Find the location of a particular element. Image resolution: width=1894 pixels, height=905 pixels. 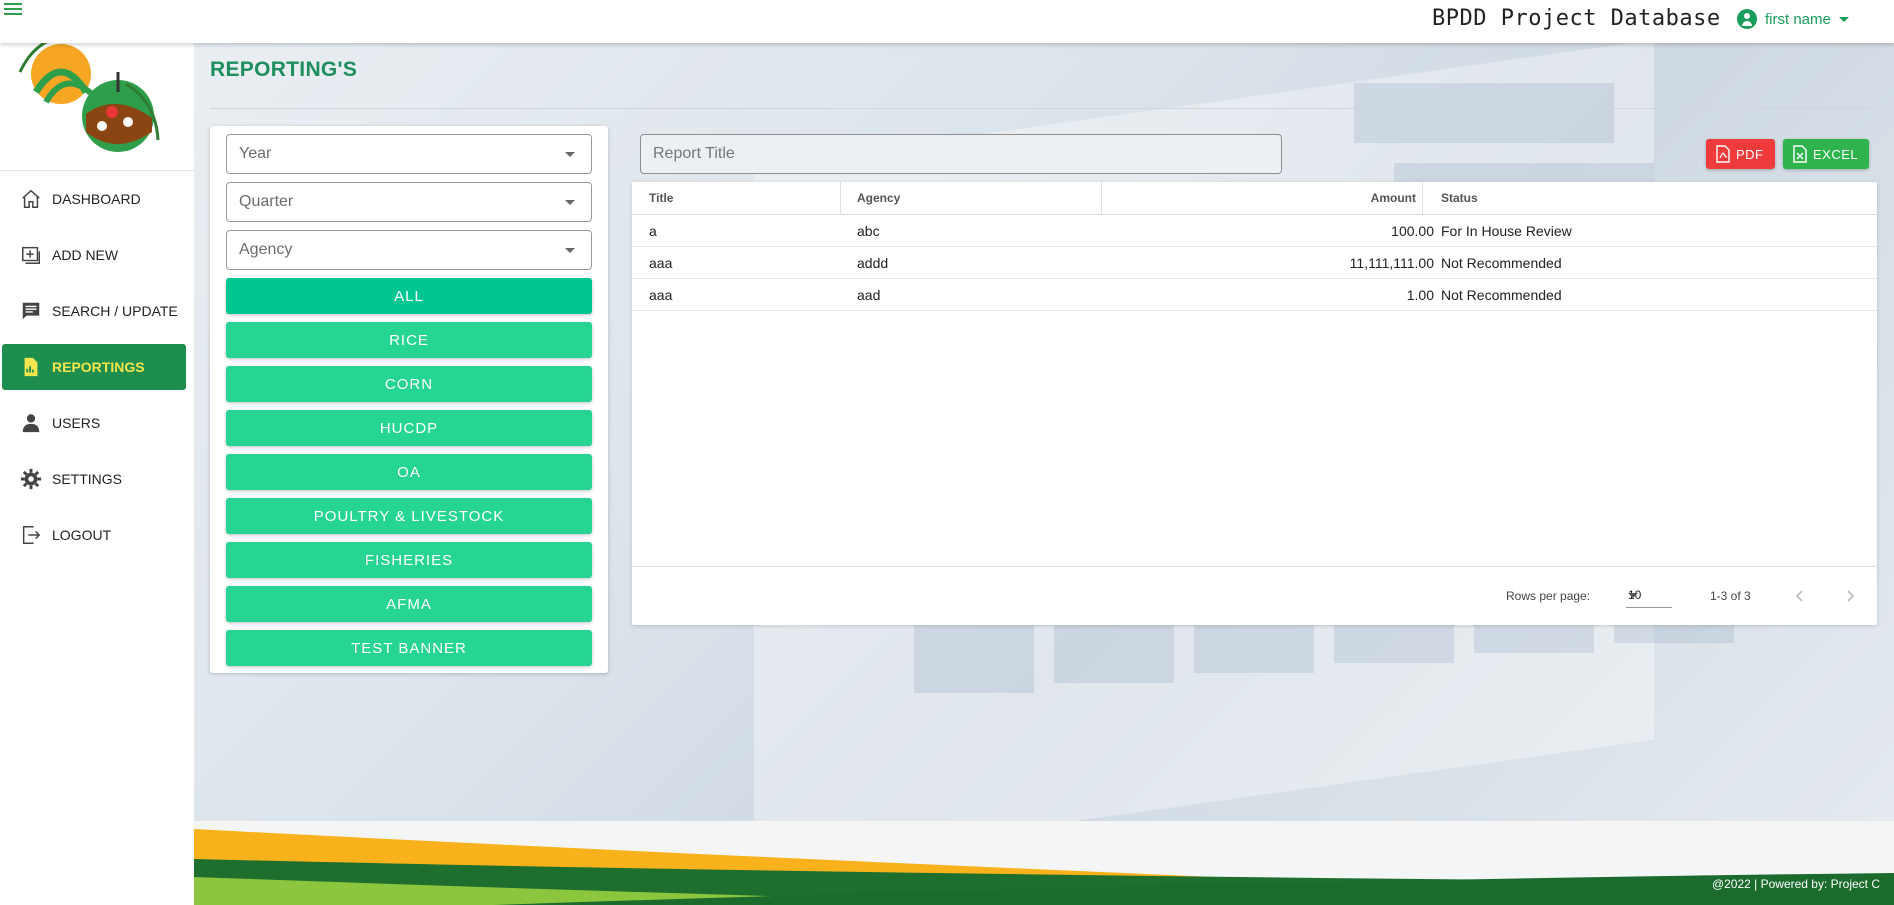

user-name: first name is located at coordinates (1798, 19).